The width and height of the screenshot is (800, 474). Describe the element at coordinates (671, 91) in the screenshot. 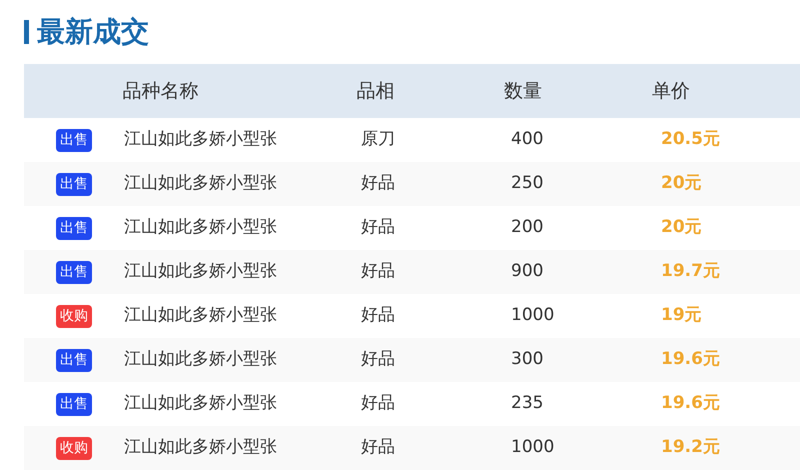

I see `column-header: 单价` at that location.